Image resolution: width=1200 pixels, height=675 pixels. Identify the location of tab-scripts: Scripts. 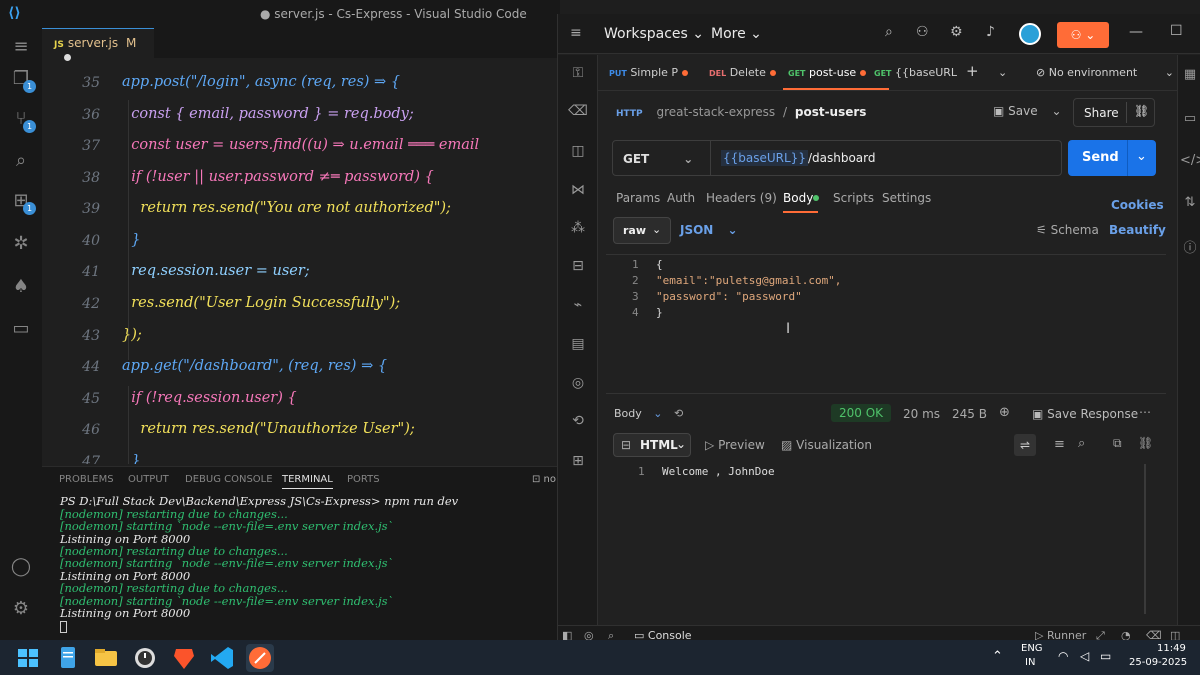
(853, 198).